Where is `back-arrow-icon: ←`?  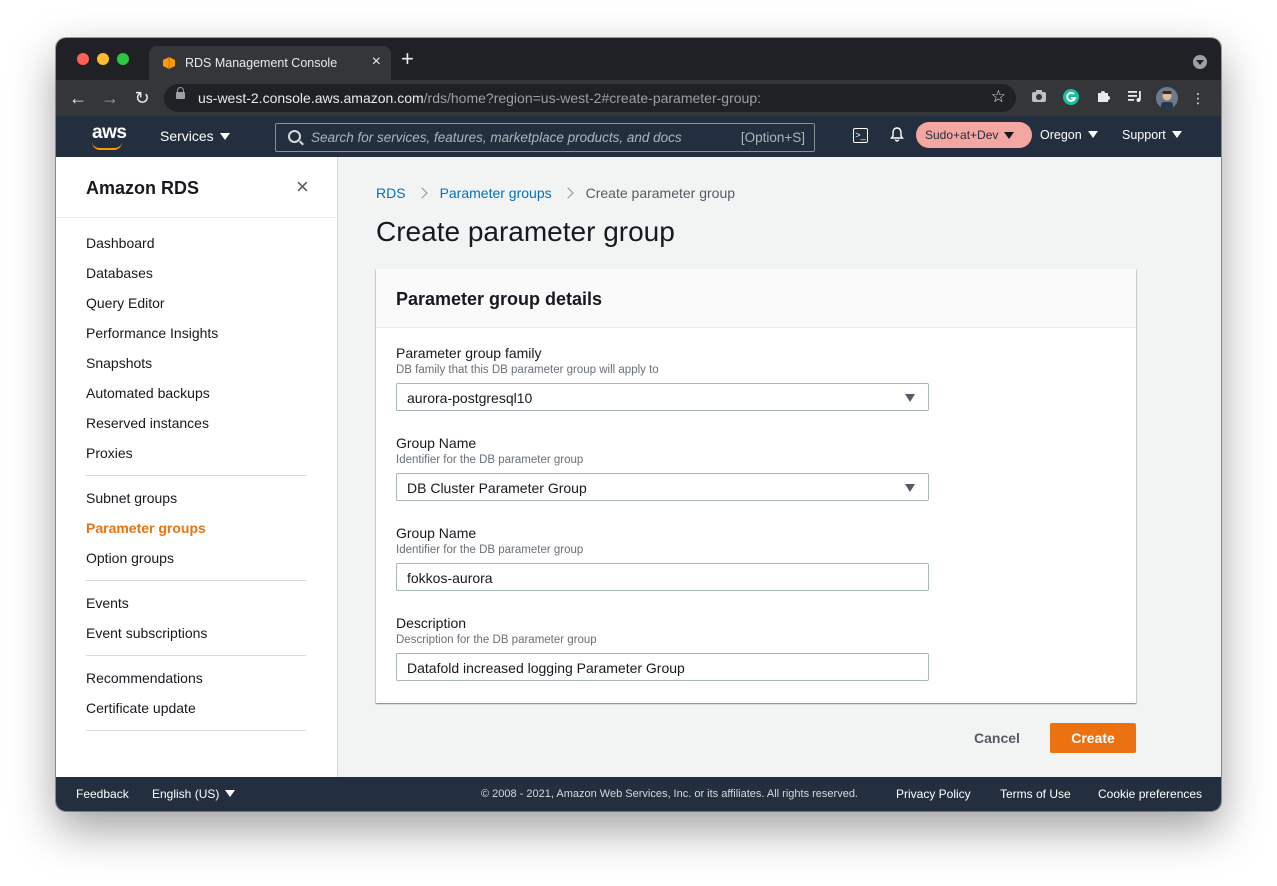 back-arrow-icon: ← is located at coordinates (78, 98).